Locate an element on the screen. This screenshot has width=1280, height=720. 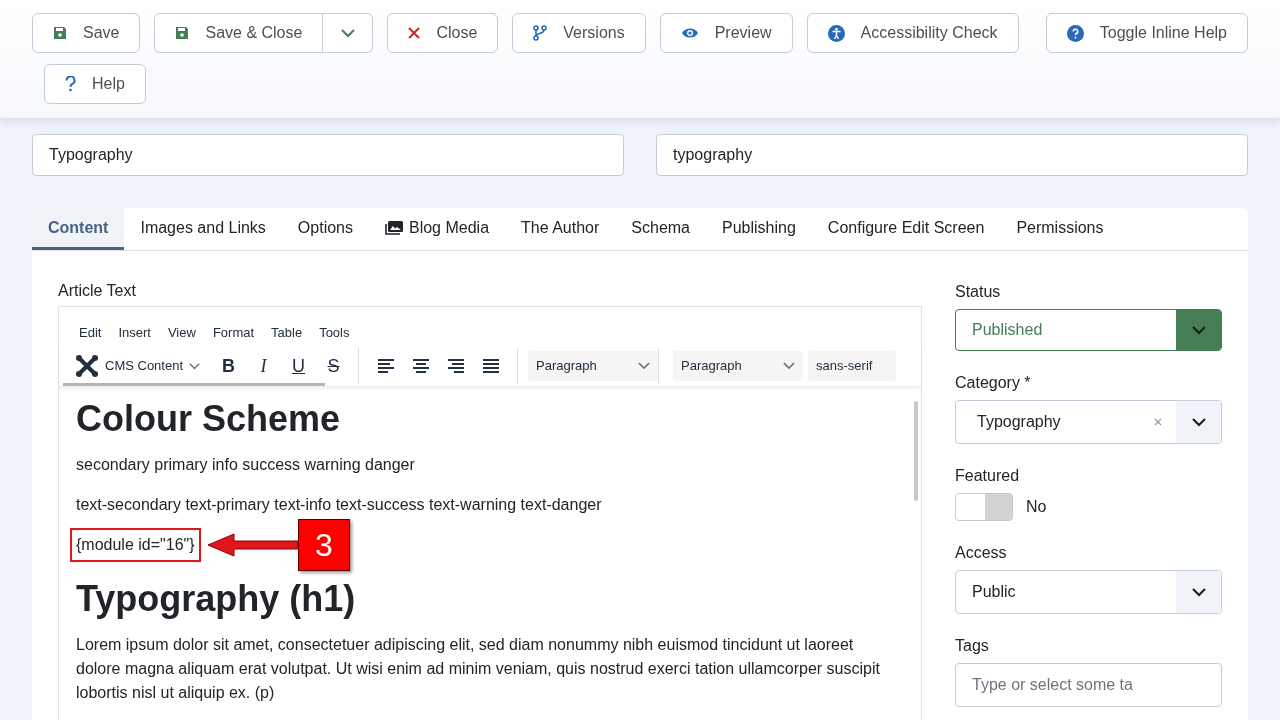
toolbar-button: Versions is located at coordinates (579, 33).